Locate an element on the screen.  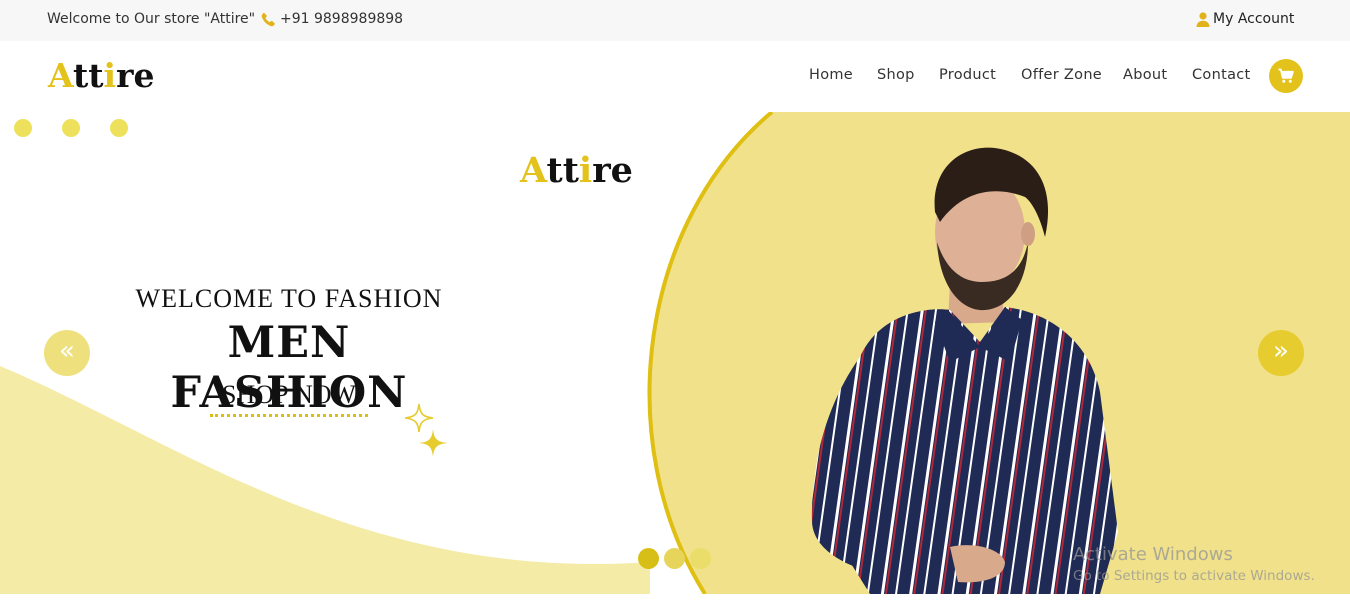
phone-icon is located at coordinates (268, 19).